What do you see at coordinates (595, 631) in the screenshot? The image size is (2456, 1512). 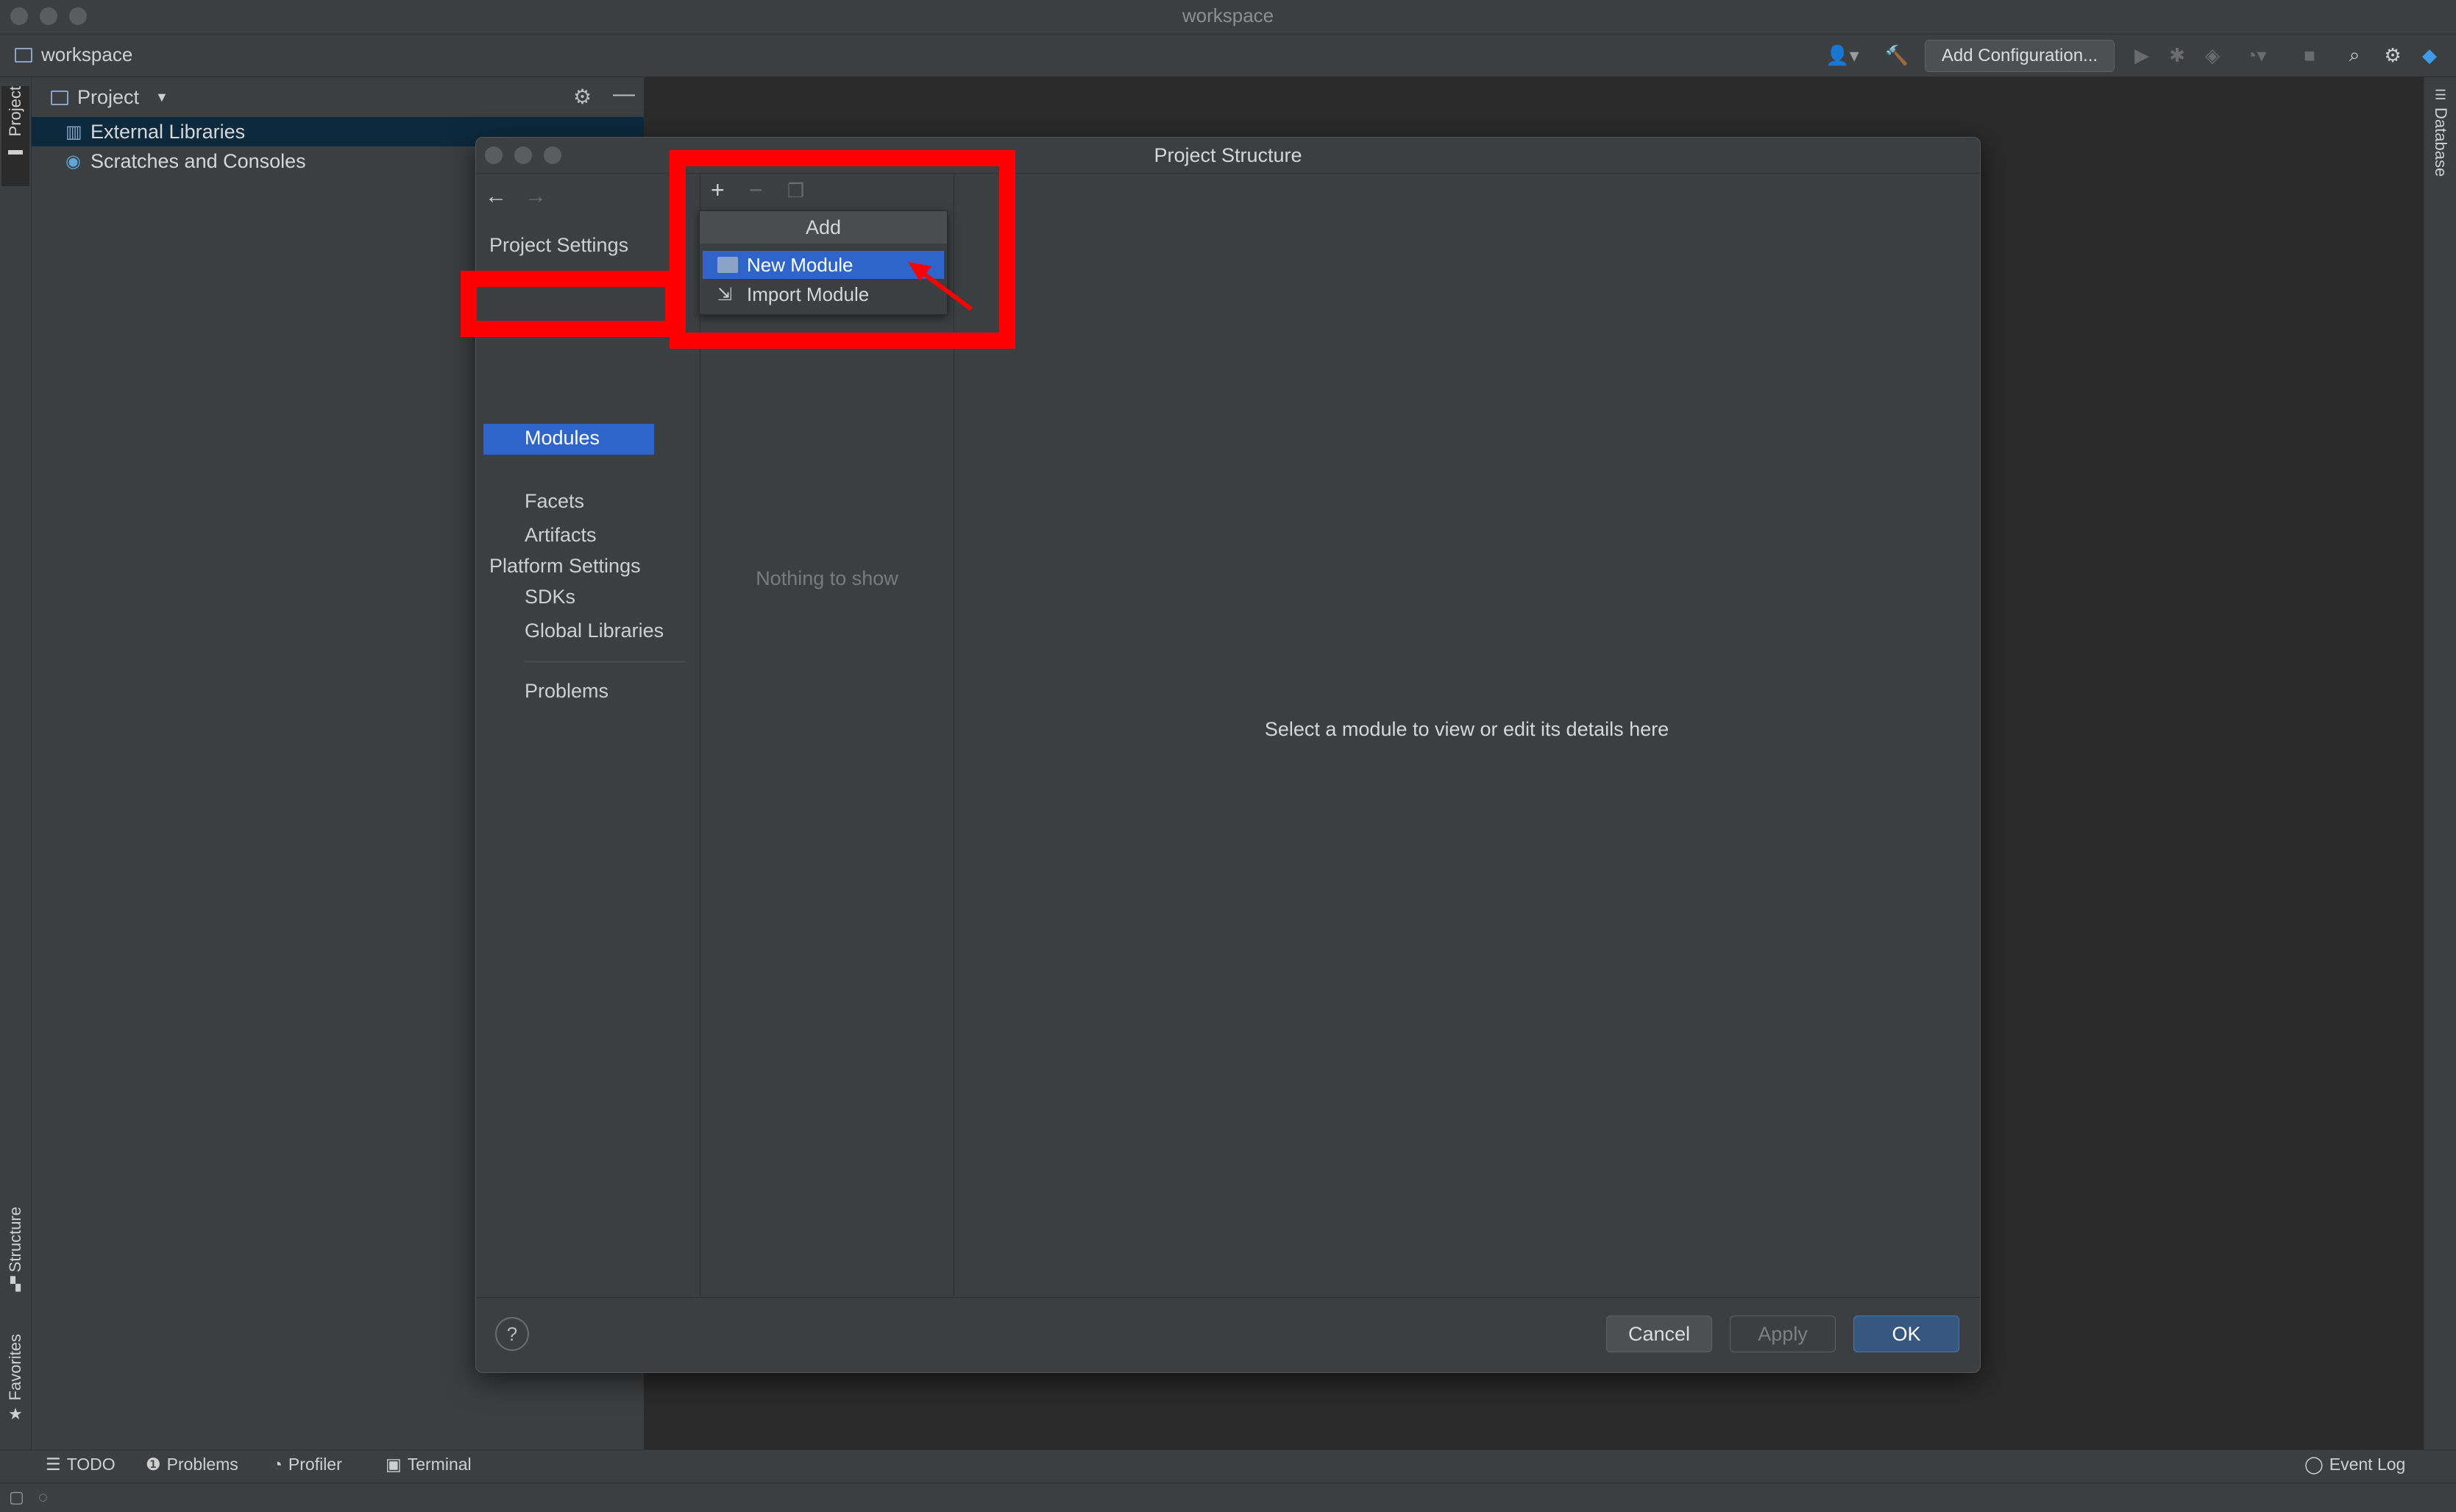 I see `nav-item-global-libraries: Global Libraries` at bounding box center [595, 631].